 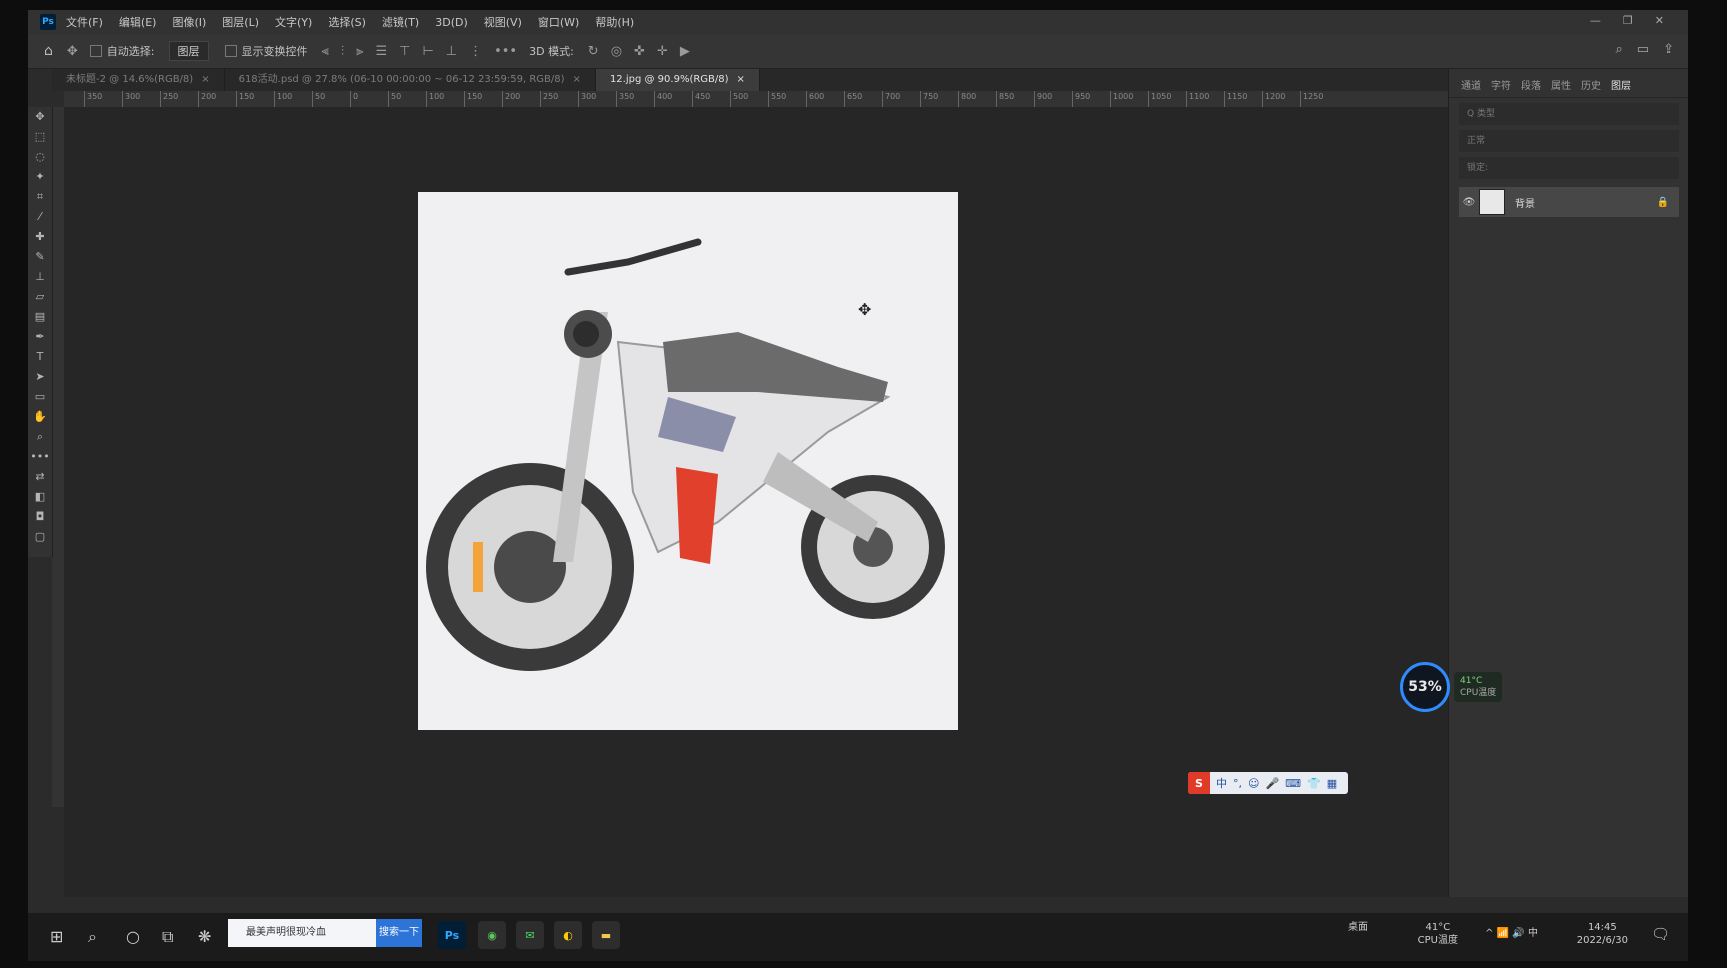 What do you see at coordinates (475, 51) in the screenshot?
I see `distribute-v-icon: ⋮` at bounding box center [475, 51].